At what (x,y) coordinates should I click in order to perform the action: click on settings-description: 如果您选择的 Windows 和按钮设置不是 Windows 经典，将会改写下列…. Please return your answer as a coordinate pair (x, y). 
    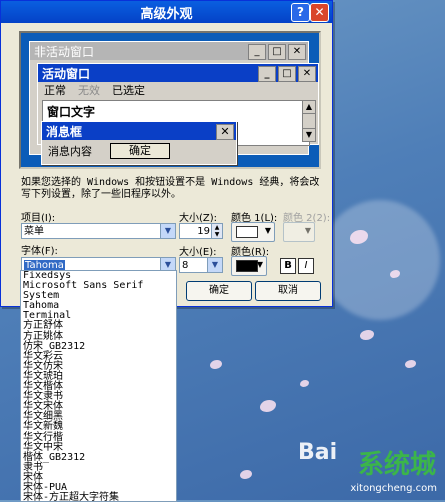
    Looking at the image, I should click on (170, 188).